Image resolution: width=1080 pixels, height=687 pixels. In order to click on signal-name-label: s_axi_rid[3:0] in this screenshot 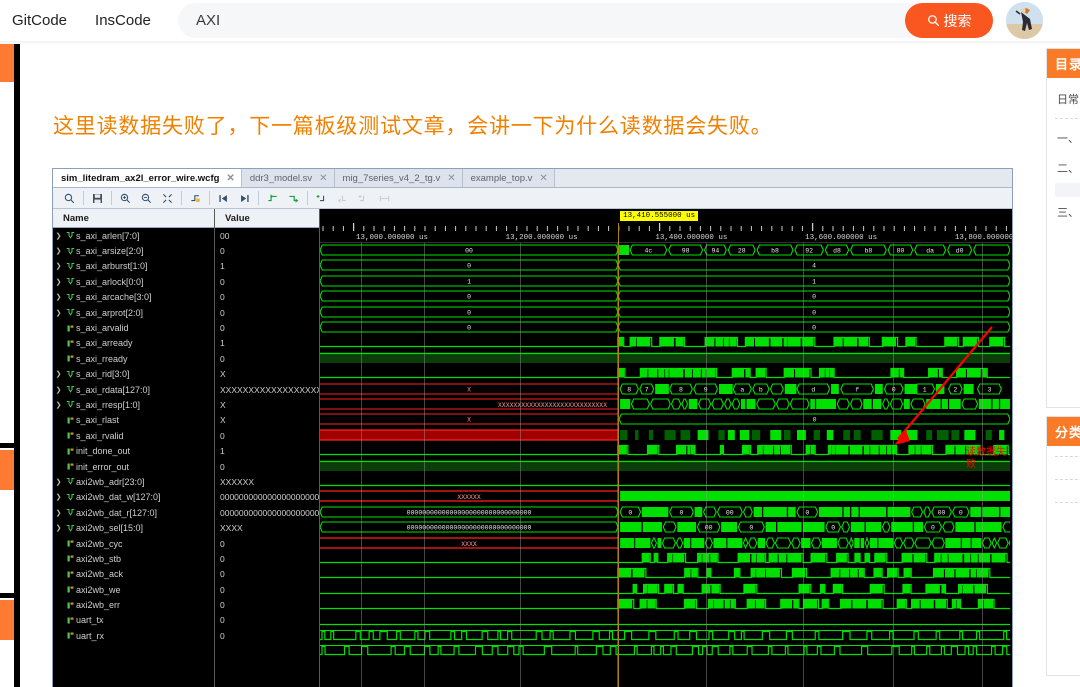, I will do `click(103, 374)`.